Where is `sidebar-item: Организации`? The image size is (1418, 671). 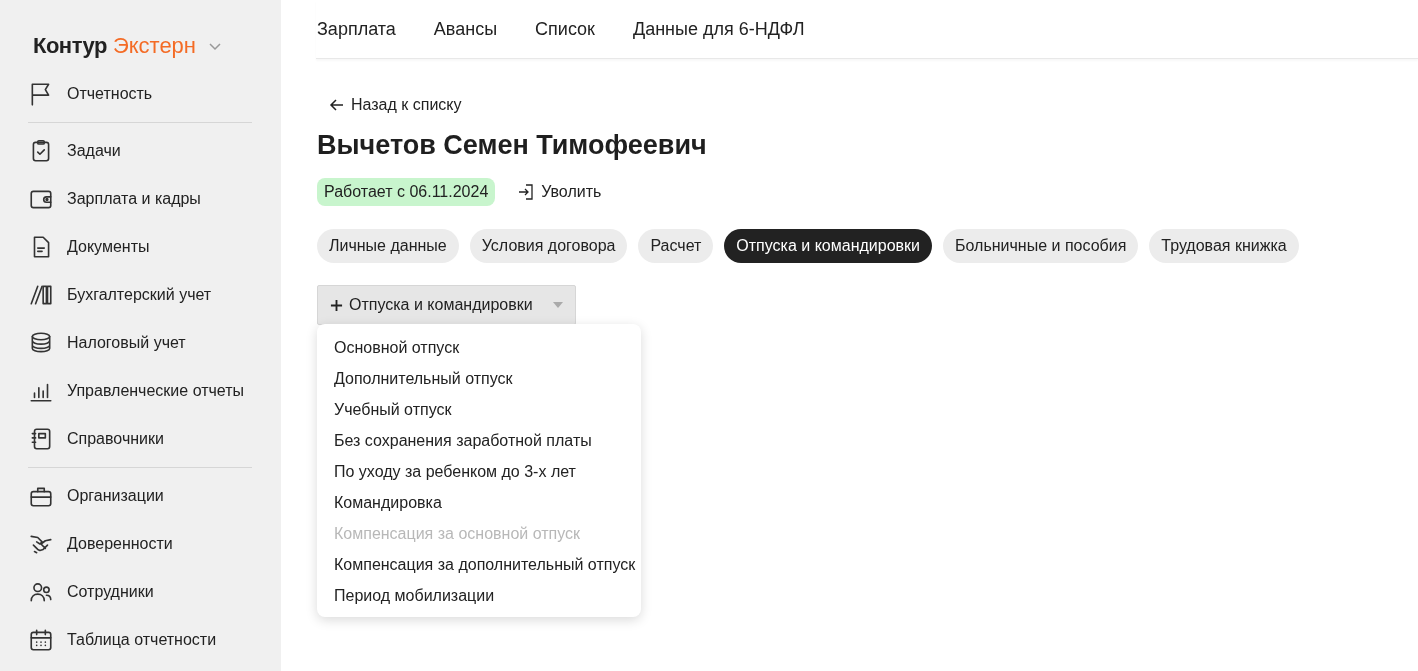 sidebar-item: Организации is located at coordinates (140, 496).